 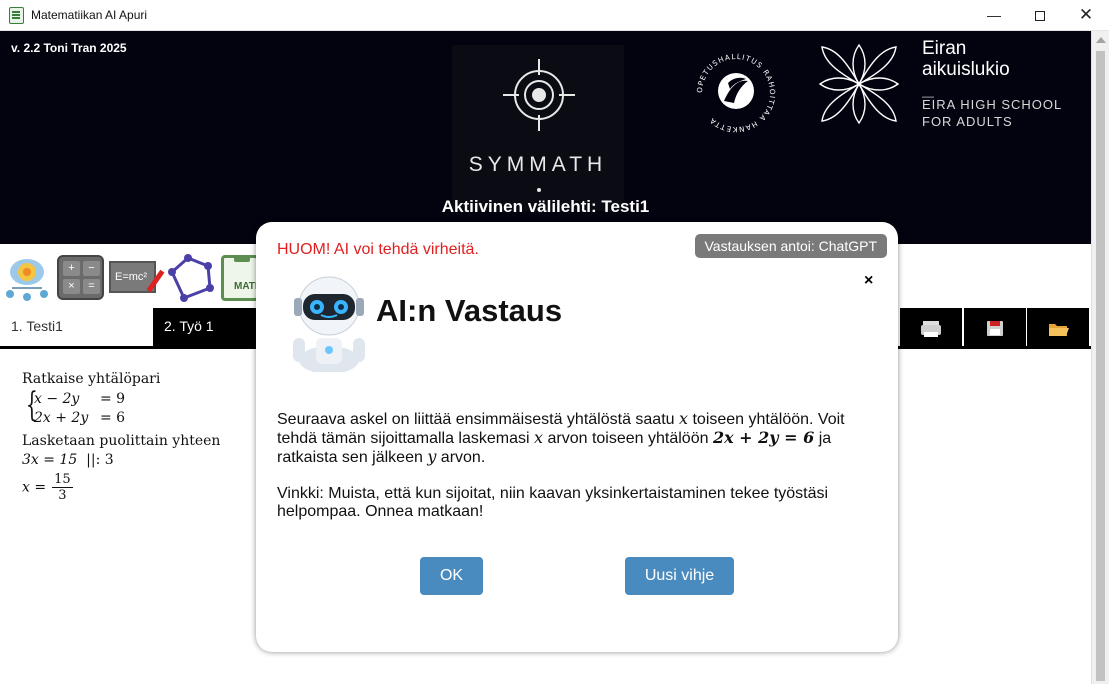 What do you see at coordinates (966, 69) in the screenshot?
I see `eira-name-line2: aikuislukio` at bounding box center [966, 69].